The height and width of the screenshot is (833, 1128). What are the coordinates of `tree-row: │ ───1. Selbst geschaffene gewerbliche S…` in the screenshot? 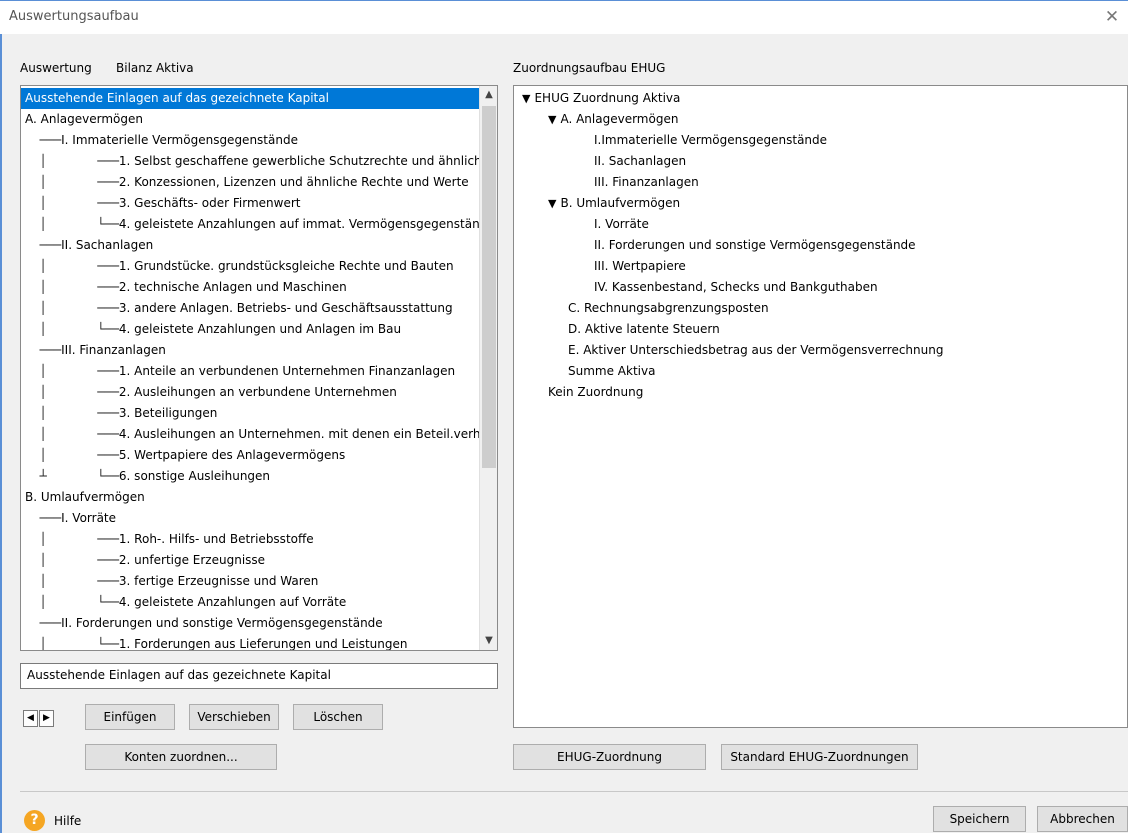 It's located at (251, 161).